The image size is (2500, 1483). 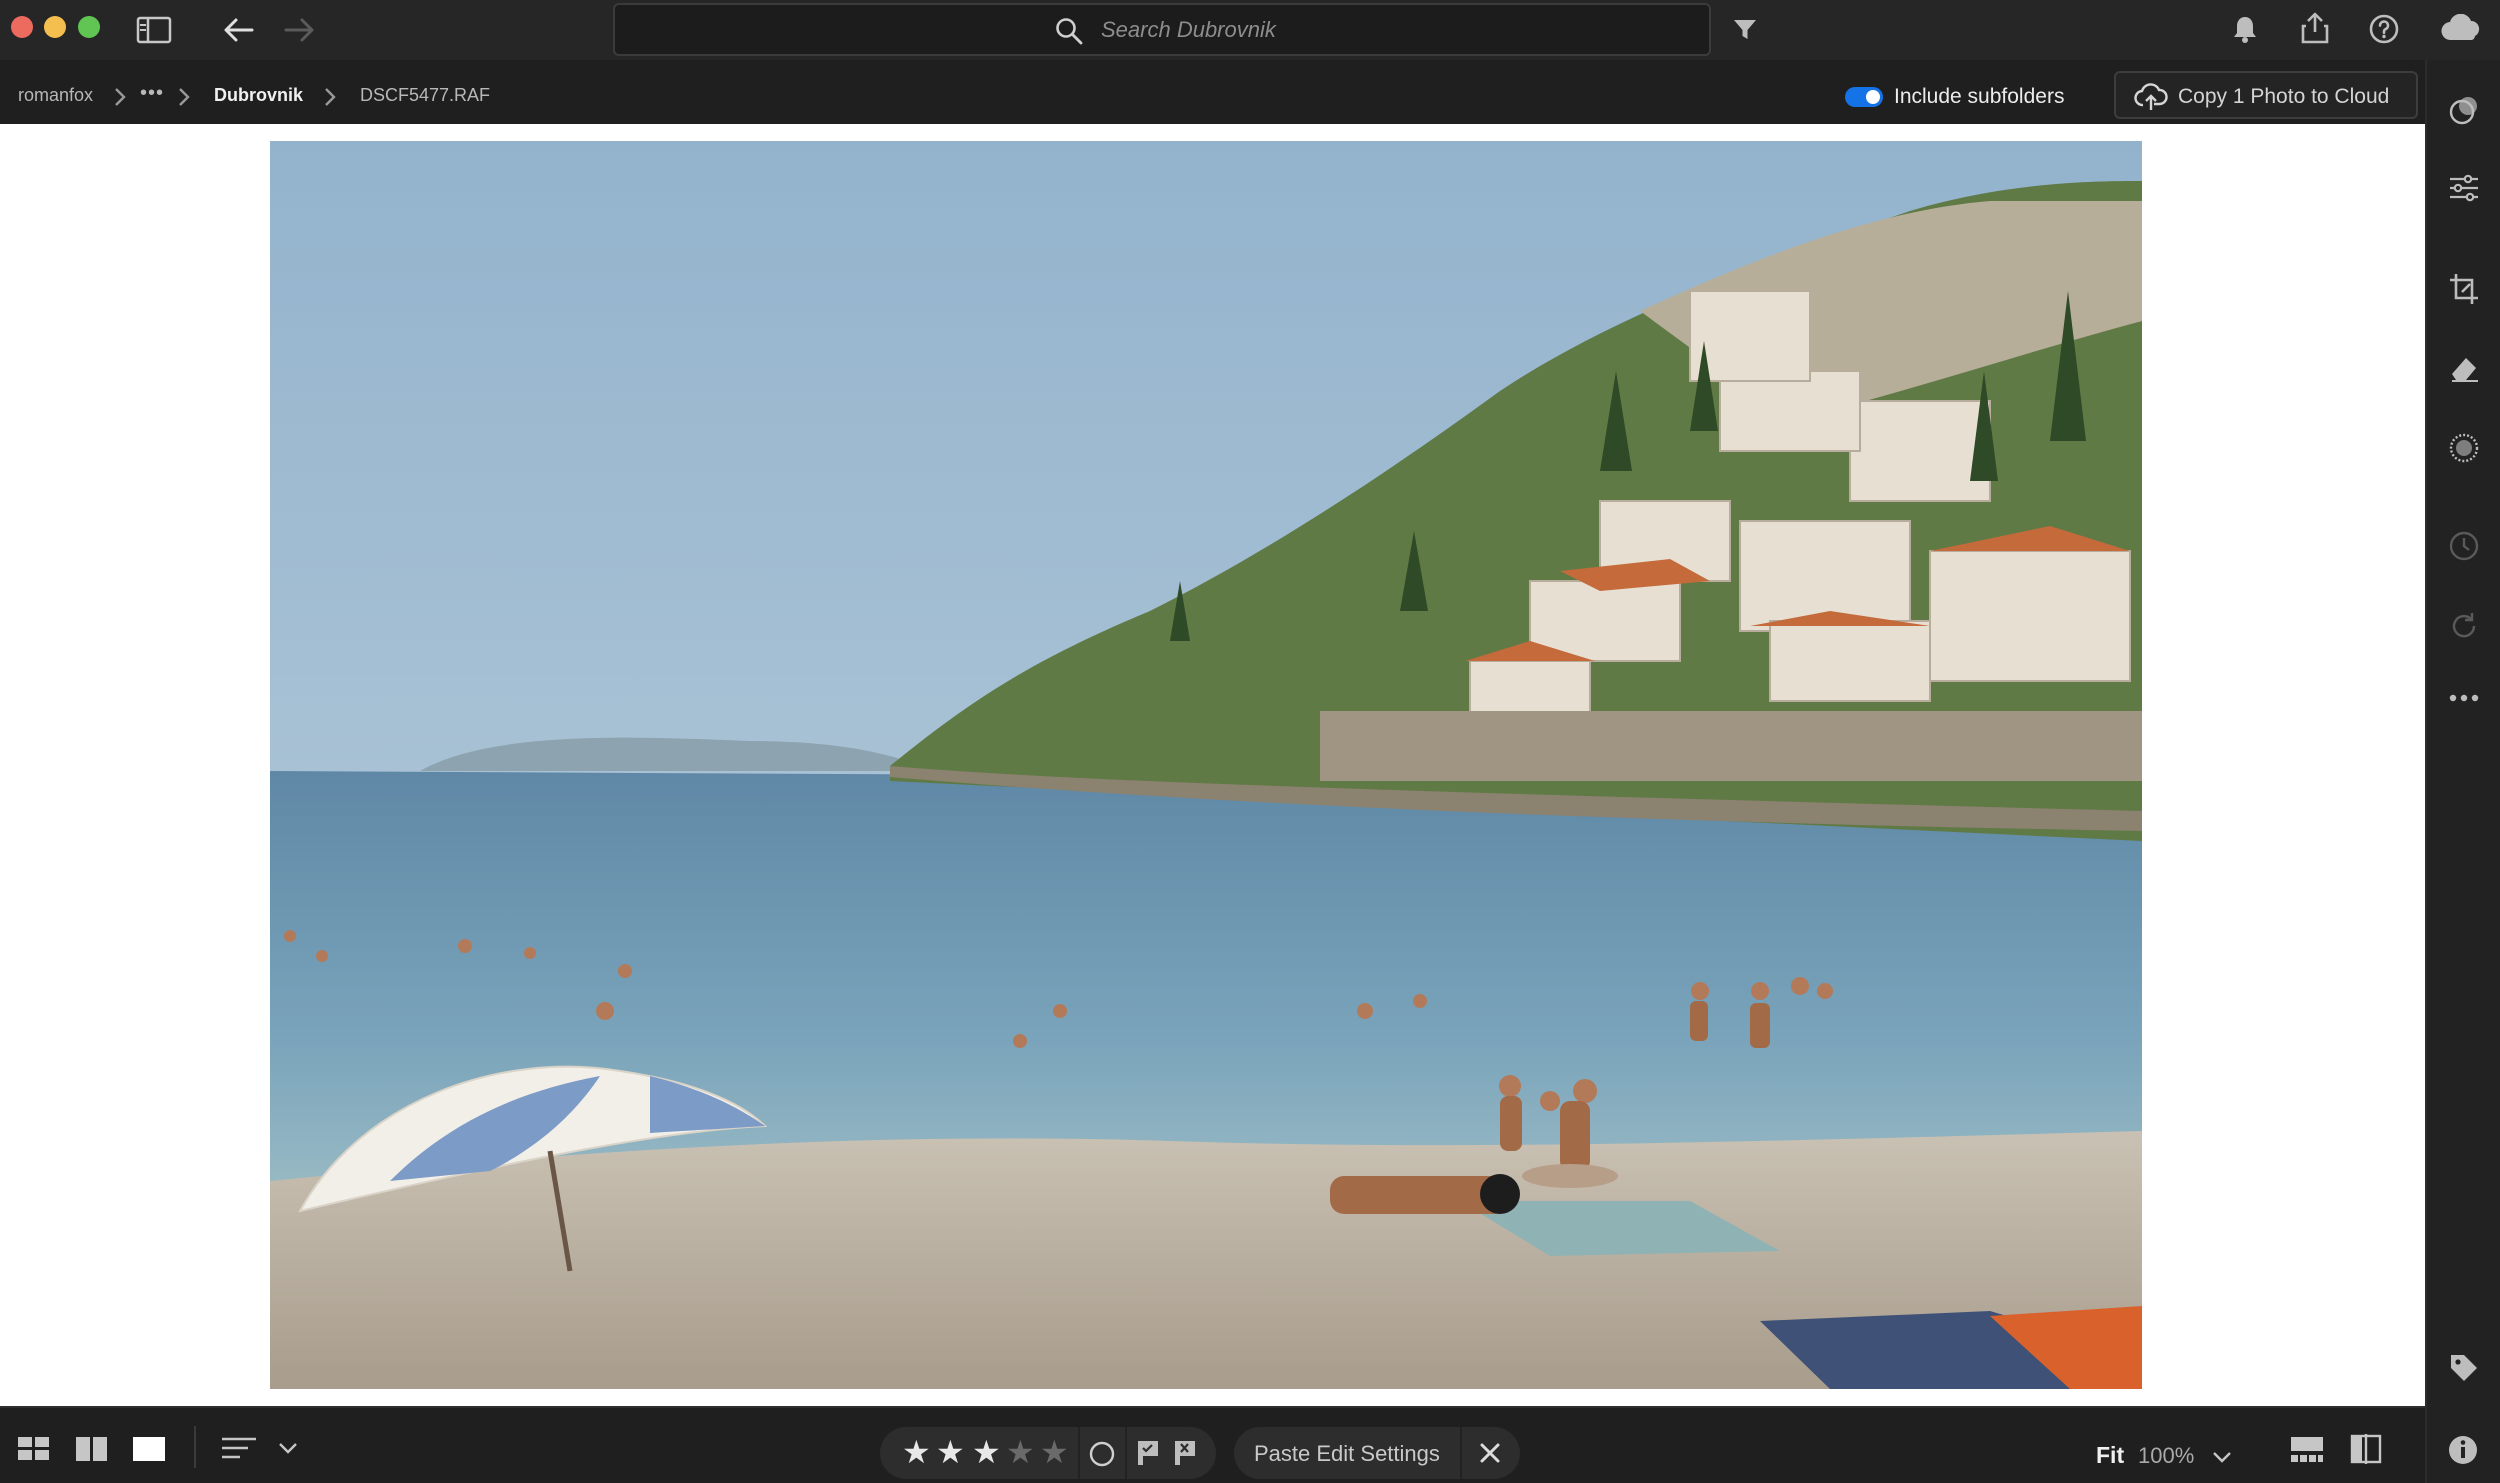 I want to click on forward-arrow-icon, so click(x=300, y=30).